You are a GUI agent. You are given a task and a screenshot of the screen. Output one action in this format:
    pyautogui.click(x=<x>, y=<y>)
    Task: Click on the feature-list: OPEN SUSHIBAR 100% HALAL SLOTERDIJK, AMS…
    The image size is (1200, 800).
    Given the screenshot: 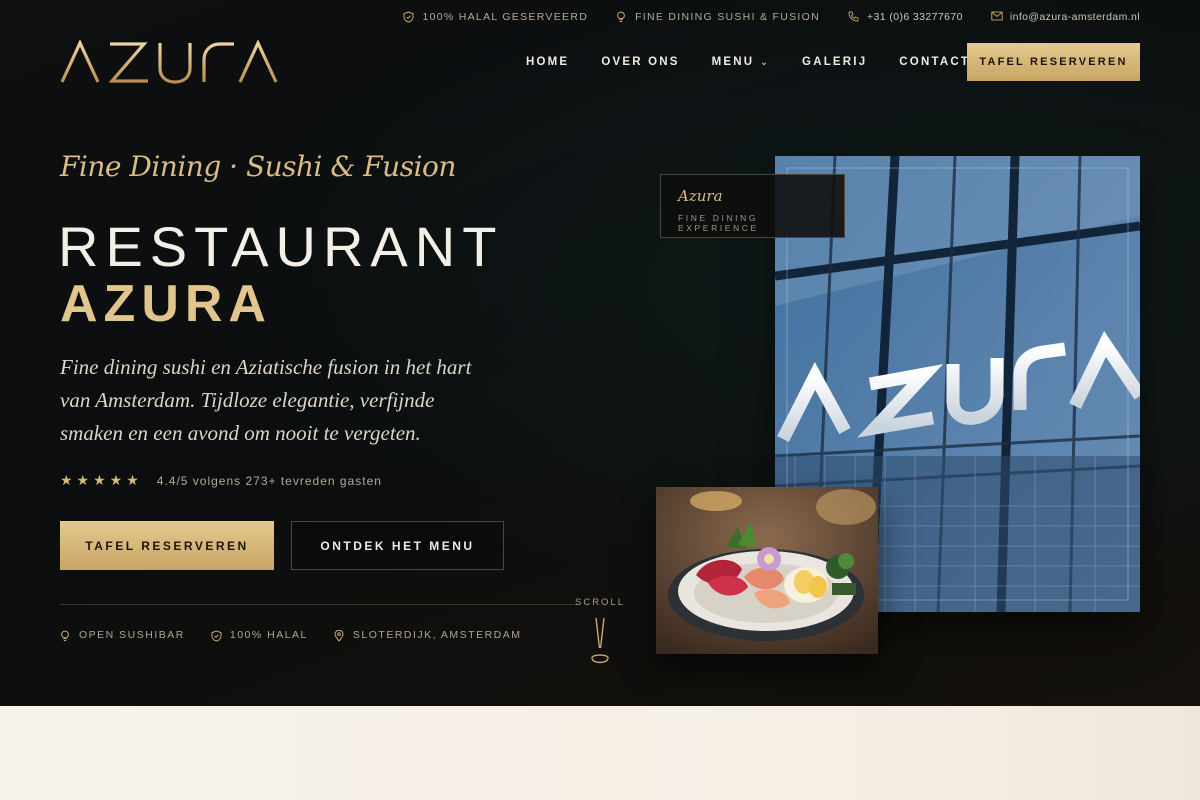 What is the action you would take?
    pyautogui.click(x=291, y=635)
    